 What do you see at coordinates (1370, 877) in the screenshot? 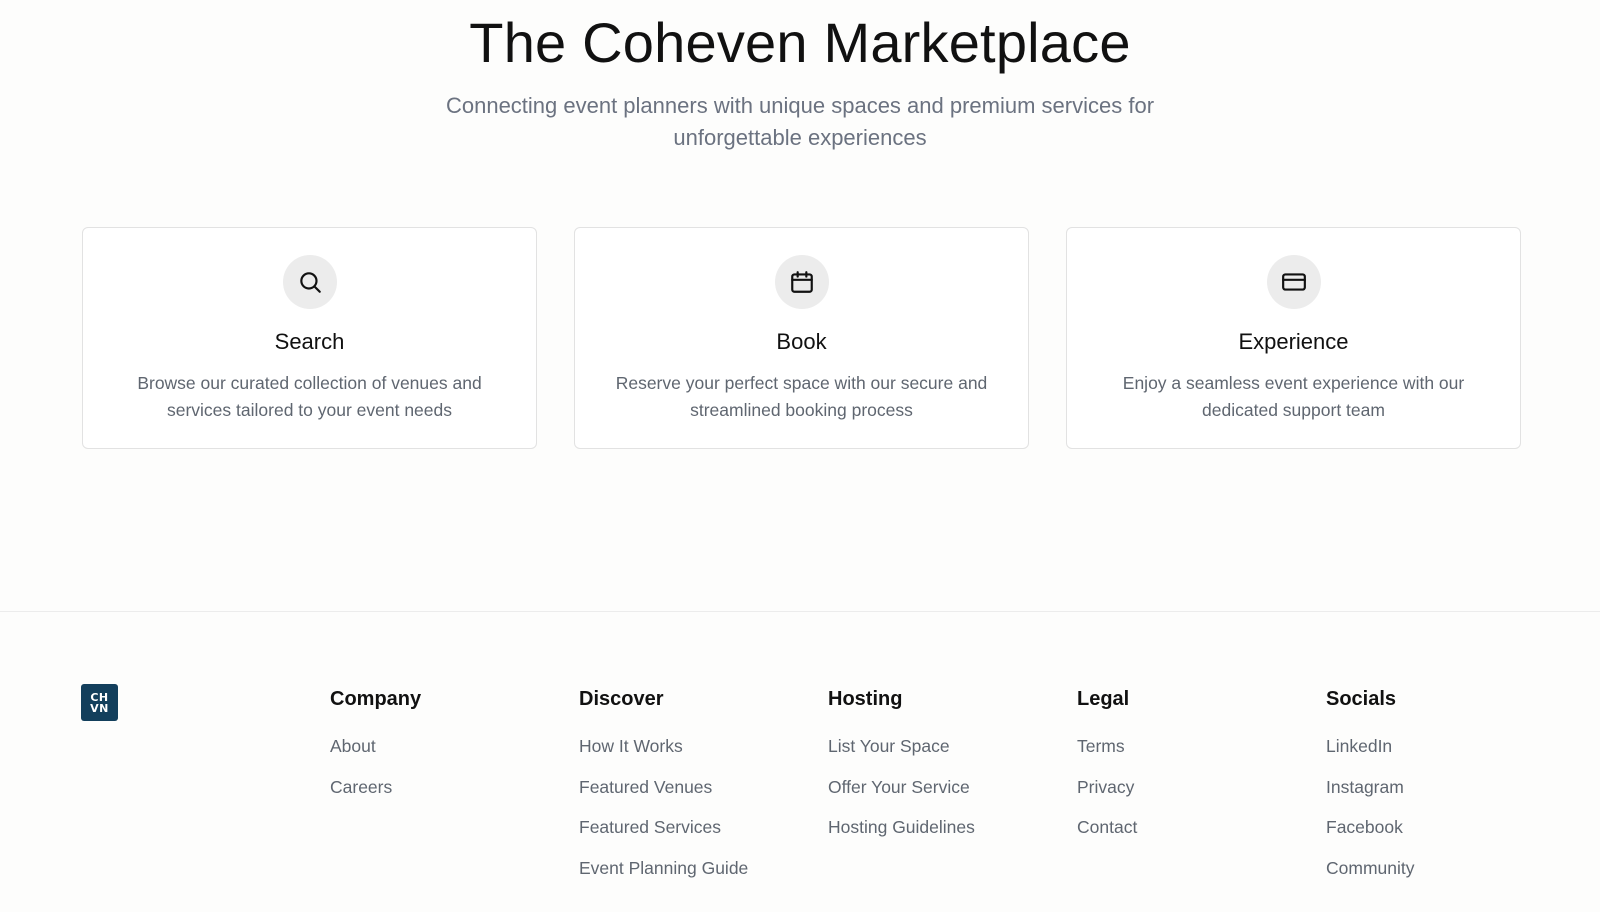
I see `footer-link-community: Community` at bounding box center [1370, 877].